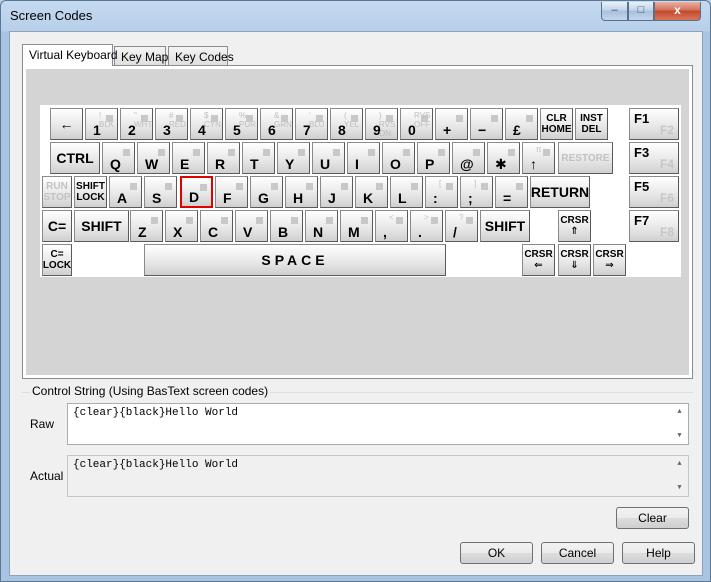 This screenshot has width=711, height=582. What do you see at coordinates (66, 124) in the screenshot?
I see `key-k0: ←` at bounding box center [66, 124].